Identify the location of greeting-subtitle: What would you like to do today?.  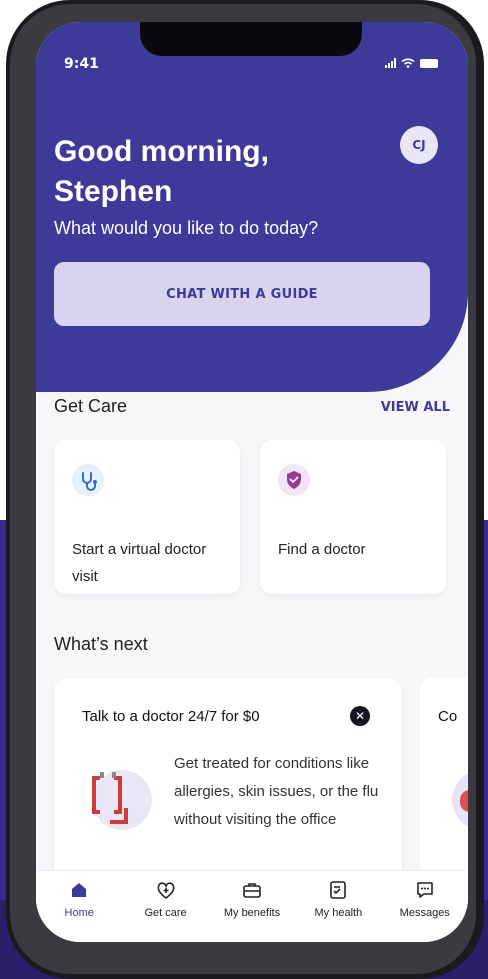
(186, 228).